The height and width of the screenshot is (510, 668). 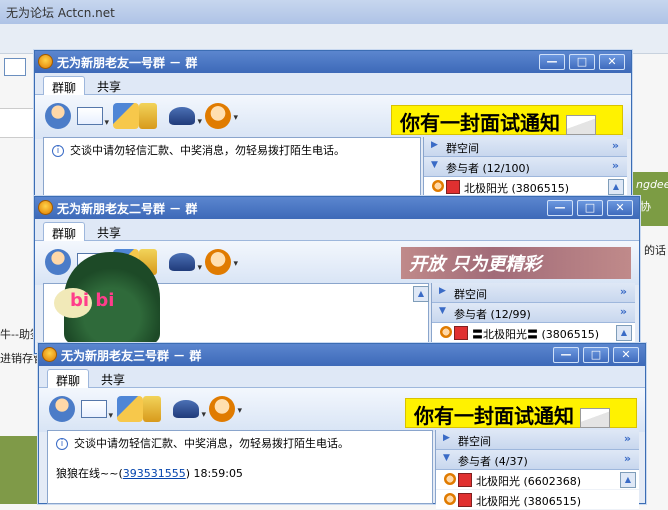 I want to click on member-item: 〓北极阳光〓 (3806515), so click(x=533, y=333).